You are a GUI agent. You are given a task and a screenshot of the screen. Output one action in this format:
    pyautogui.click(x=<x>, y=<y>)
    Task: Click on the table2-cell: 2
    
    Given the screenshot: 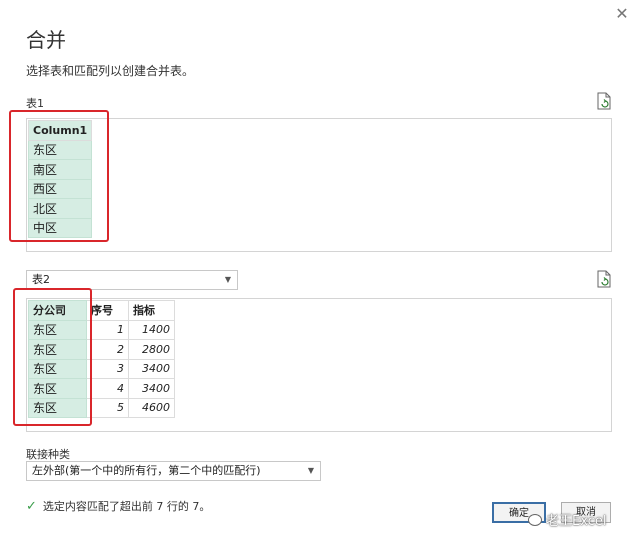 What is the action you would take?
    pyautogui.click(x=107, y=349)
    